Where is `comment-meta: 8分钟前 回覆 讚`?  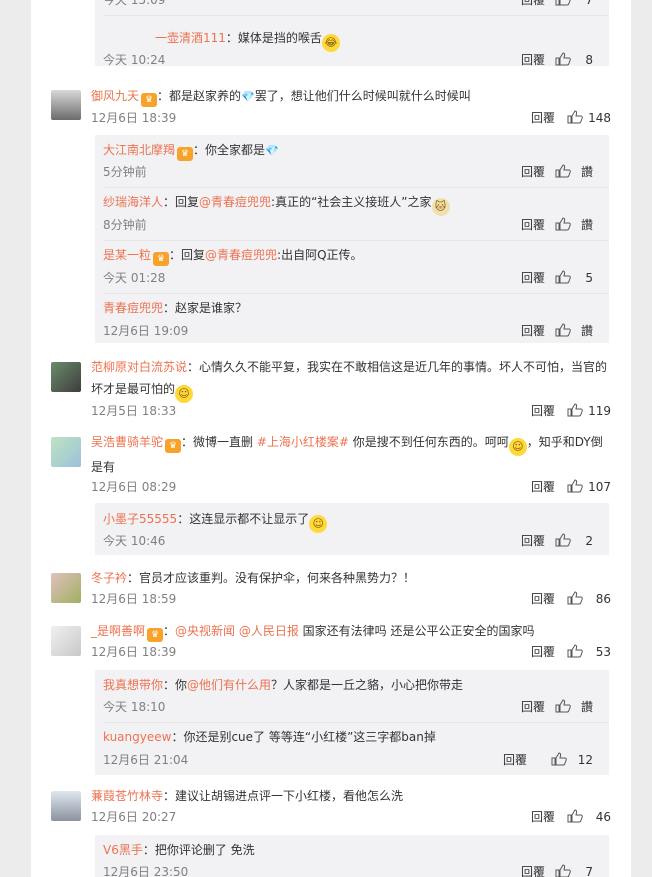
comment-meta: 8分钟前 回覆 讚 is located at coordinates (348, 225).